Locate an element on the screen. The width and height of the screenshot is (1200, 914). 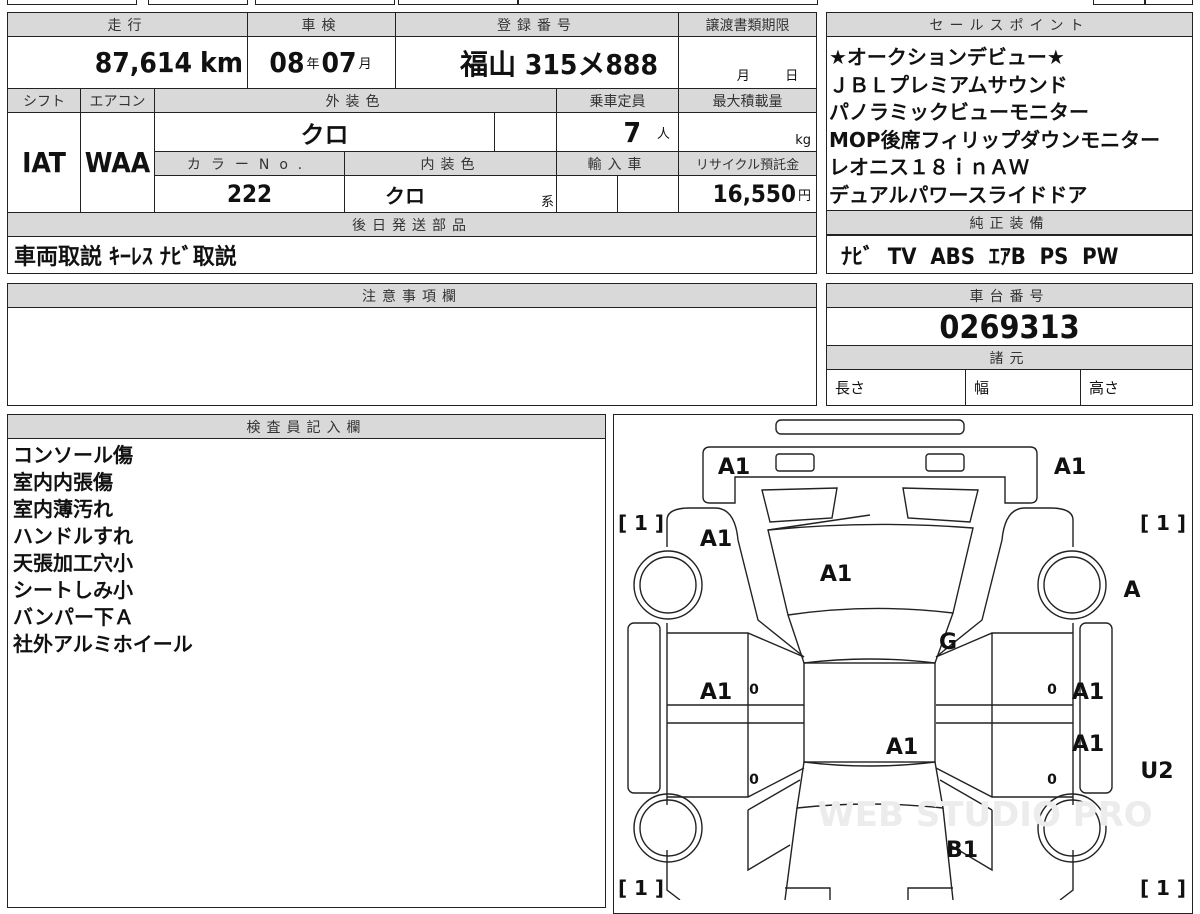
tire-tread-rear-right: [ 1 ] is located at coordinates (1163, 888).